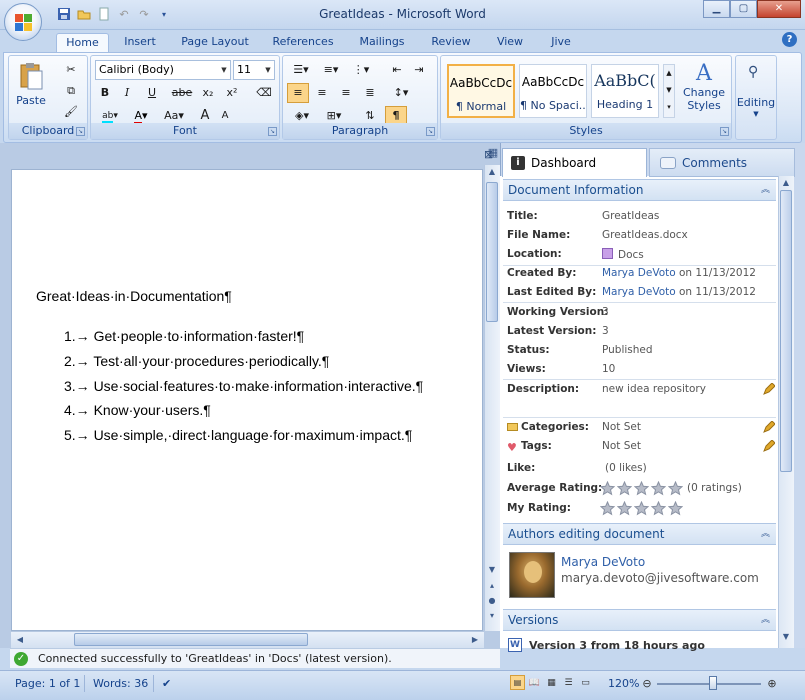  I want to click on page-count: Page: 1 of 1, so click(47, 683).